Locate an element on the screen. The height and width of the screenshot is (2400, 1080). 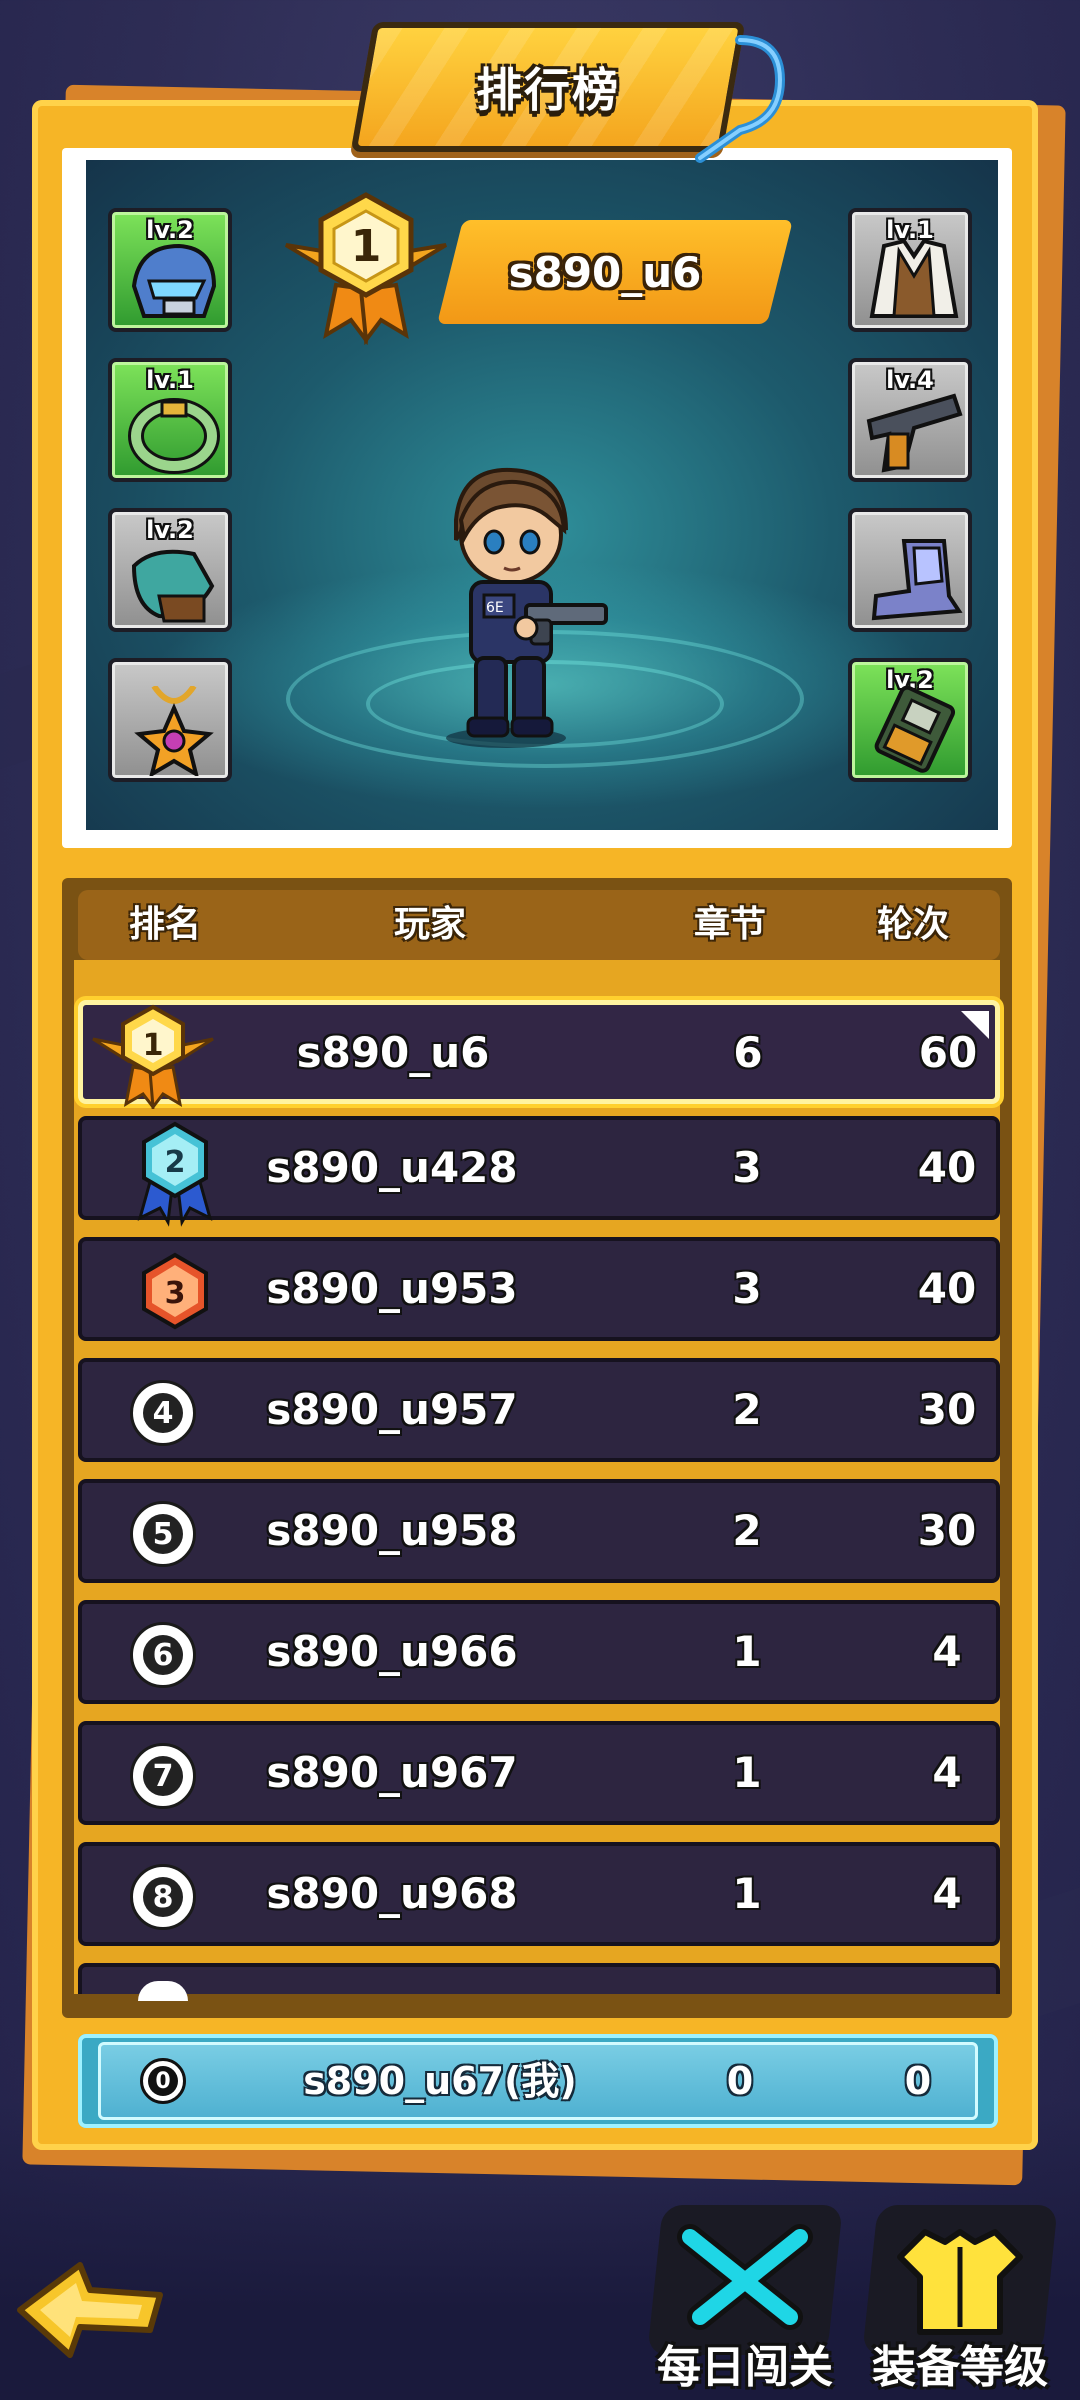
pistol-icon is located at coordinates (914, 433).